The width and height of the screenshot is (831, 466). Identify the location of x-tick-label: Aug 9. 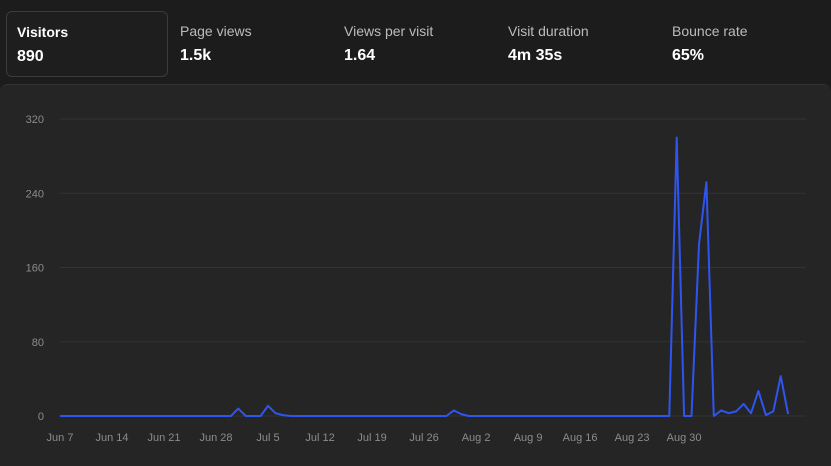
(528, 438).